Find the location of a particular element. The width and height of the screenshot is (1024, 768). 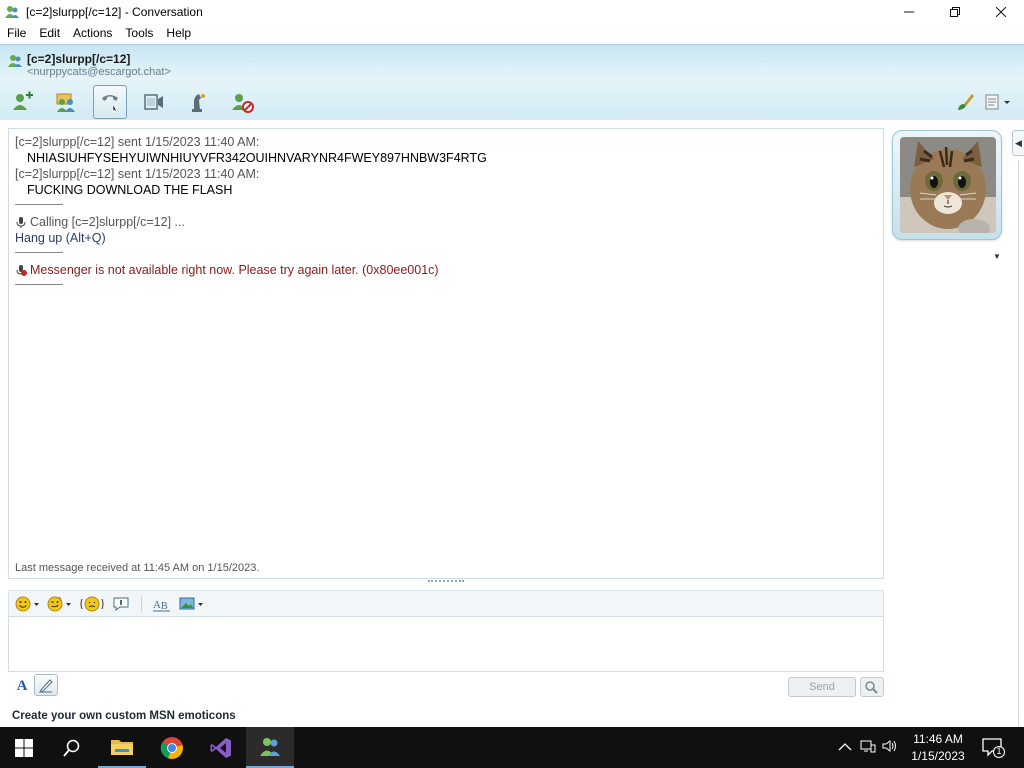

text-format-icon: A B is located at coordinates (161, 605).